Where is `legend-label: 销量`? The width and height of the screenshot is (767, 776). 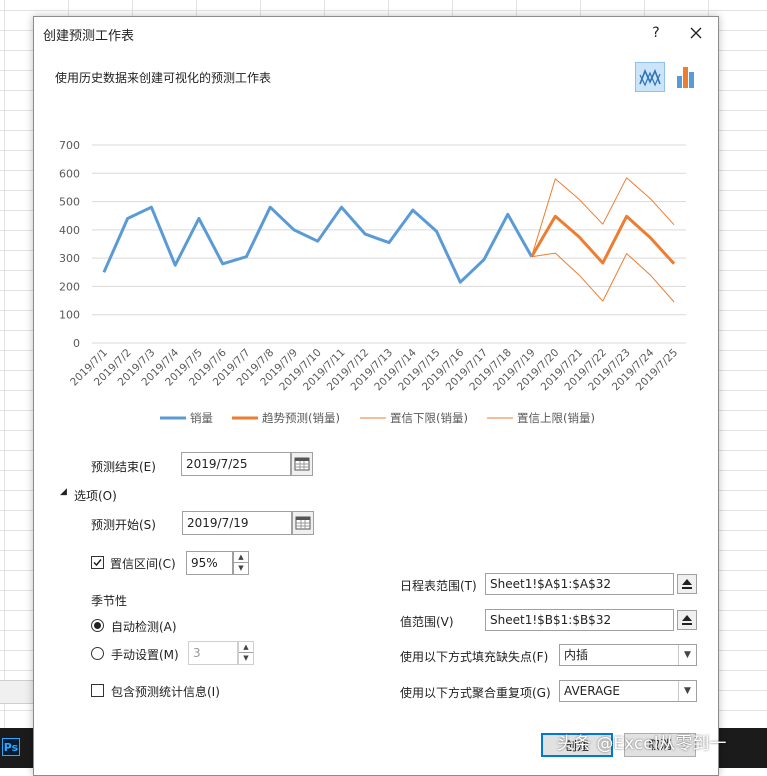 legend-label: 销量 is located at coordinates (201, 418).